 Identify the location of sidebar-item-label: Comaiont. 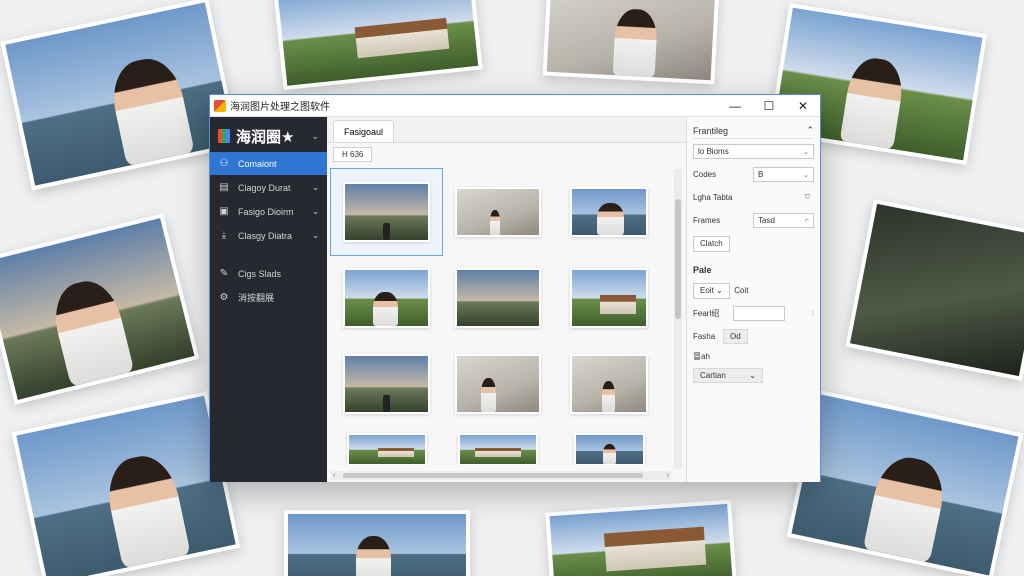
(257, 163).